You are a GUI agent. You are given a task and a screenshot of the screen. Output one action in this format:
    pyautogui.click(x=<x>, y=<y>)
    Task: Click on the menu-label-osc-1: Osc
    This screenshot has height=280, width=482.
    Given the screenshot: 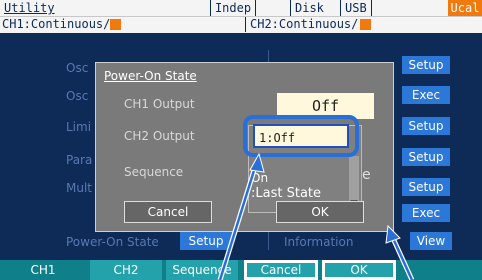 What is the action you would take?
    pyautogui.click(x=77, y=68)
    